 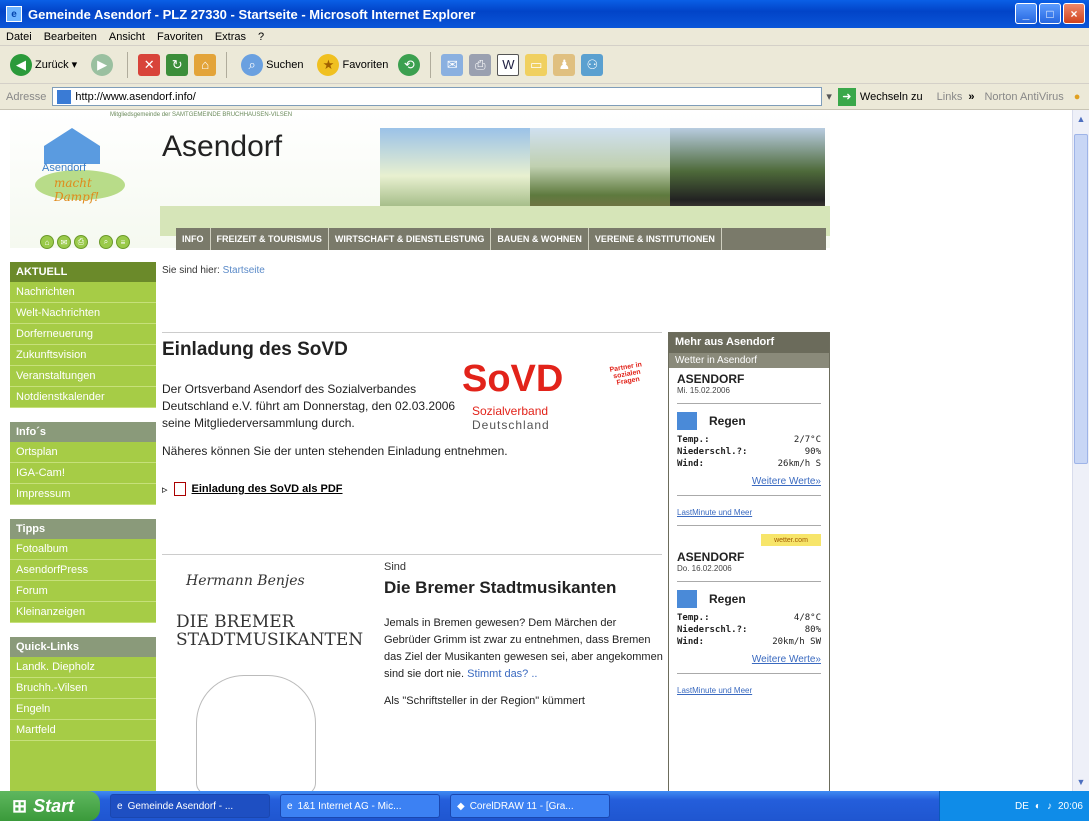 What do you see at coordinates (83, 334) in the screenshot?
I see `nav-item-dorferneuerung: Dorferneuerung` at bounding box center [83, 334].